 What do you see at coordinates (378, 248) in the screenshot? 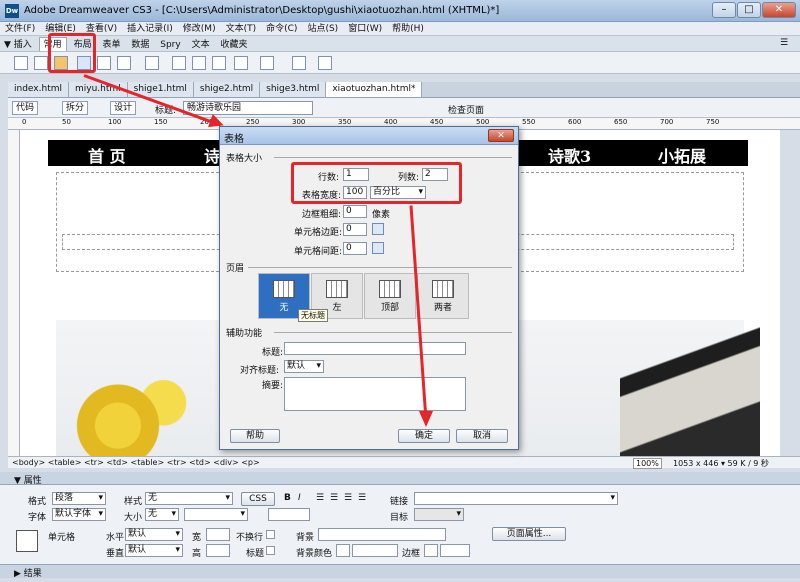
I see `cell-spacing-icon` at bounding box center [378, 248].